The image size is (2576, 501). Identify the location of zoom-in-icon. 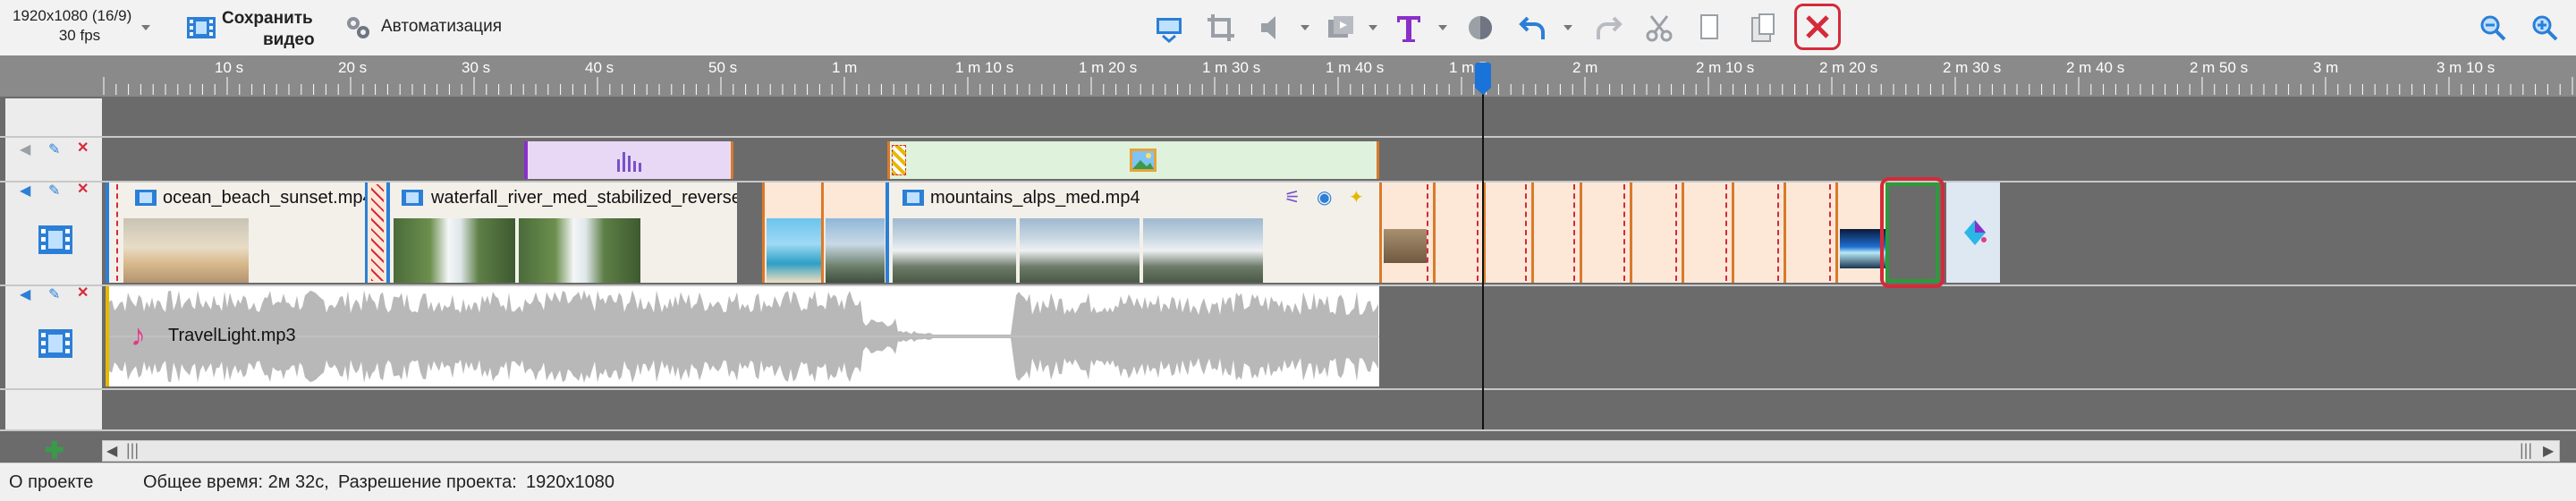
(2544, 28).